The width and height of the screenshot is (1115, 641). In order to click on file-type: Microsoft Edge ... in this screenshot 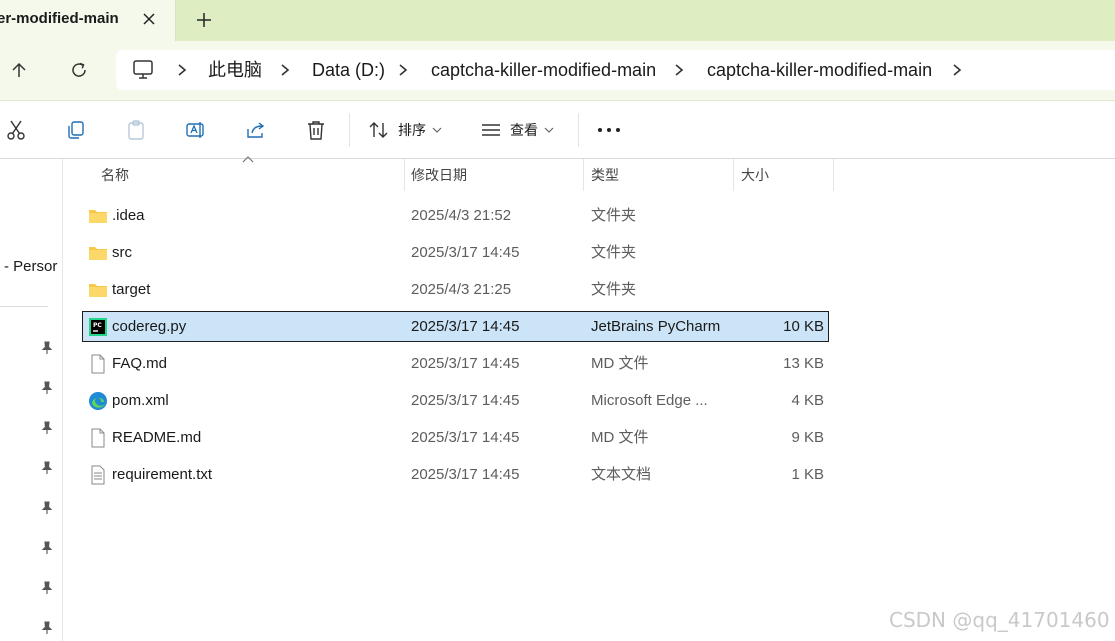, I will do `click(649, 400)`.